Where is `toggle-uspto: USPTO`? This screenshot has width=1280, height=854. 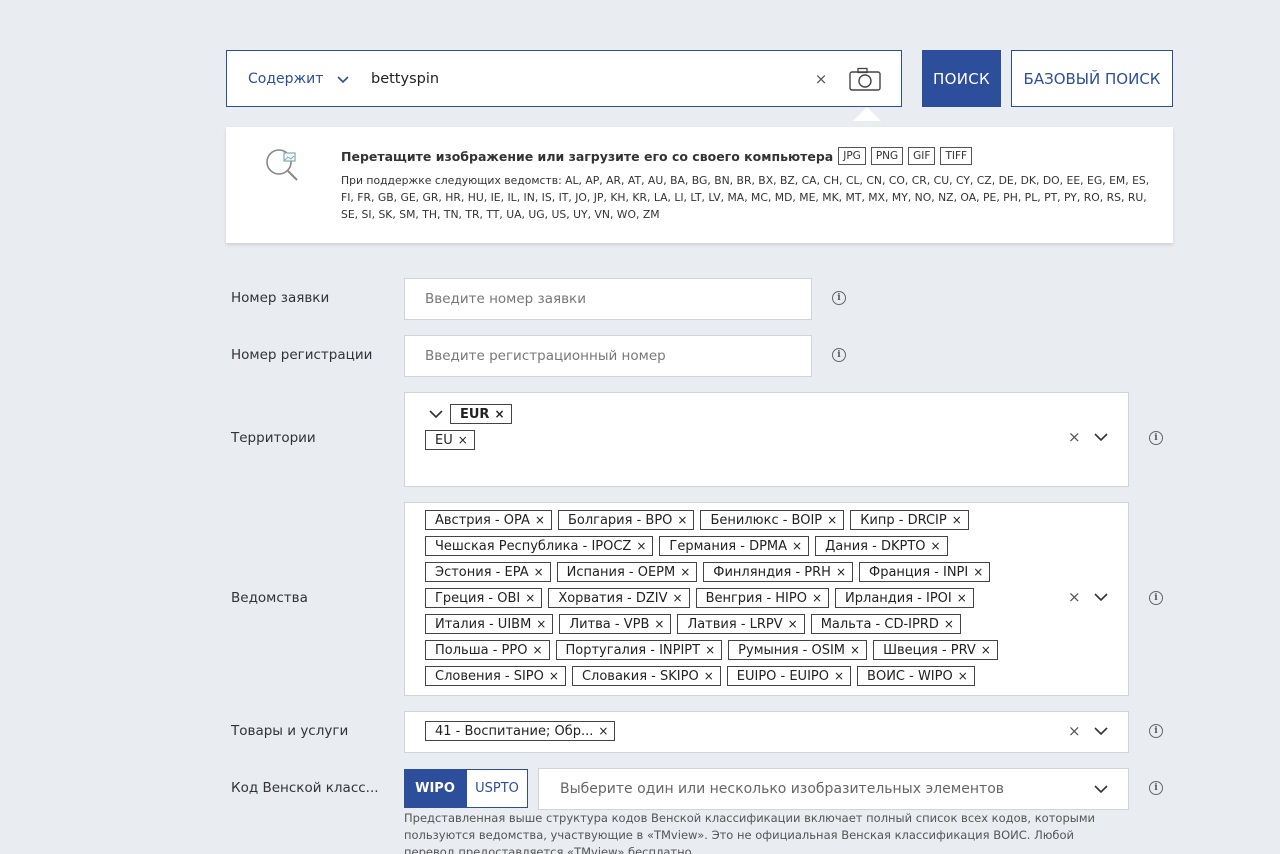
toggle-uspto: USPTO is located at coordinates (497, 788).